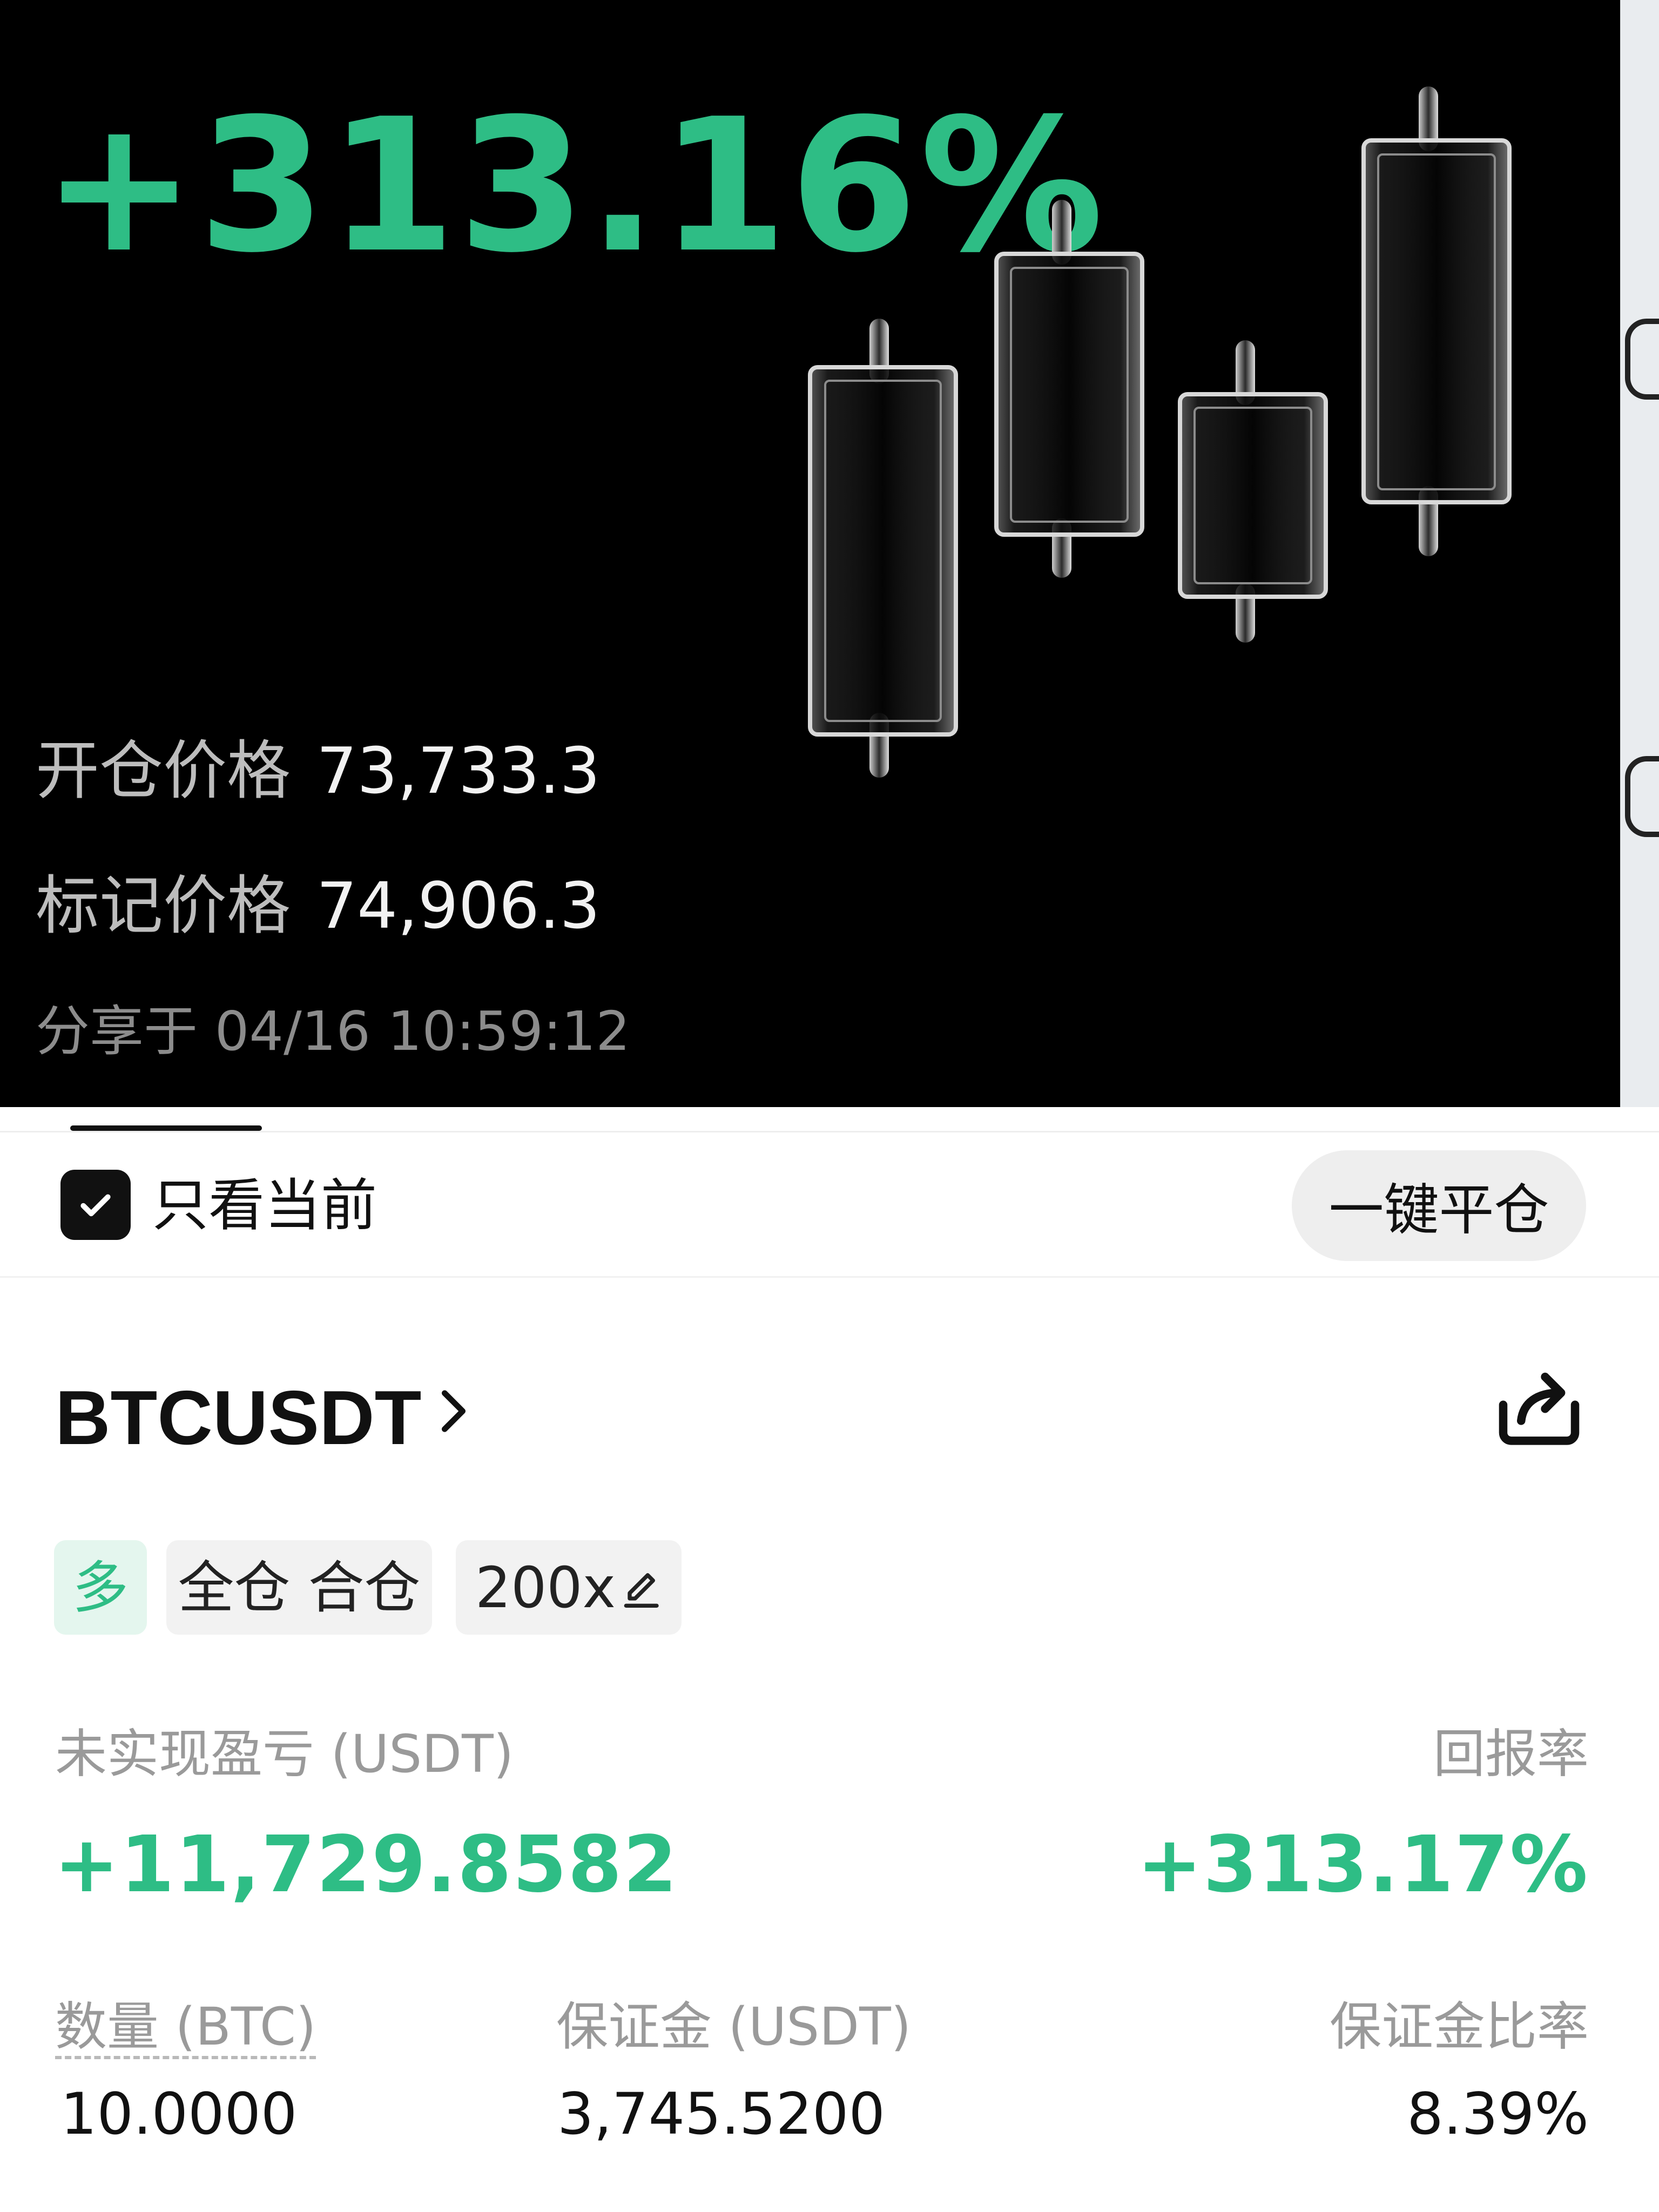 This screenshot has height=2212, width=1659. What do you see at coordinates (238, 1418) in the screenshot?
I see `position-symbol: BTCUSDT` at bounding box center [238, 1418].